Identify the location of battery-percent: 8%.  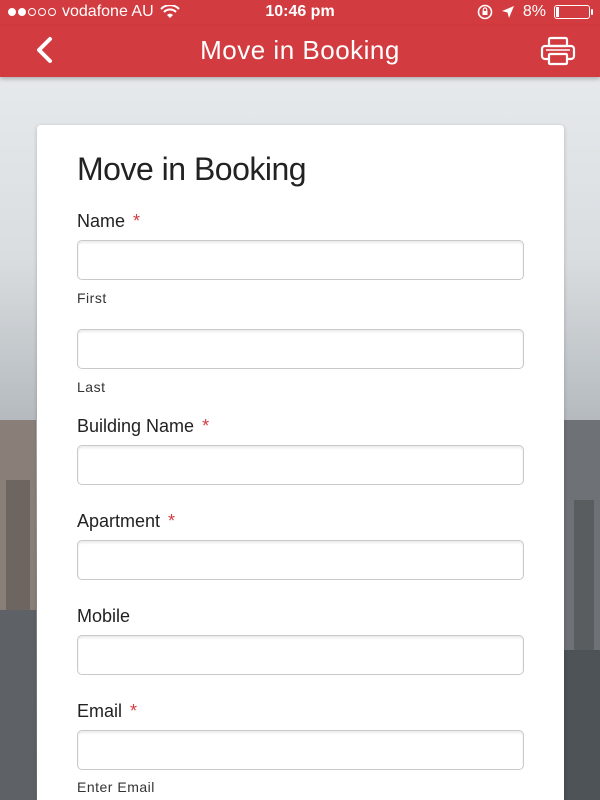
(534, 11).